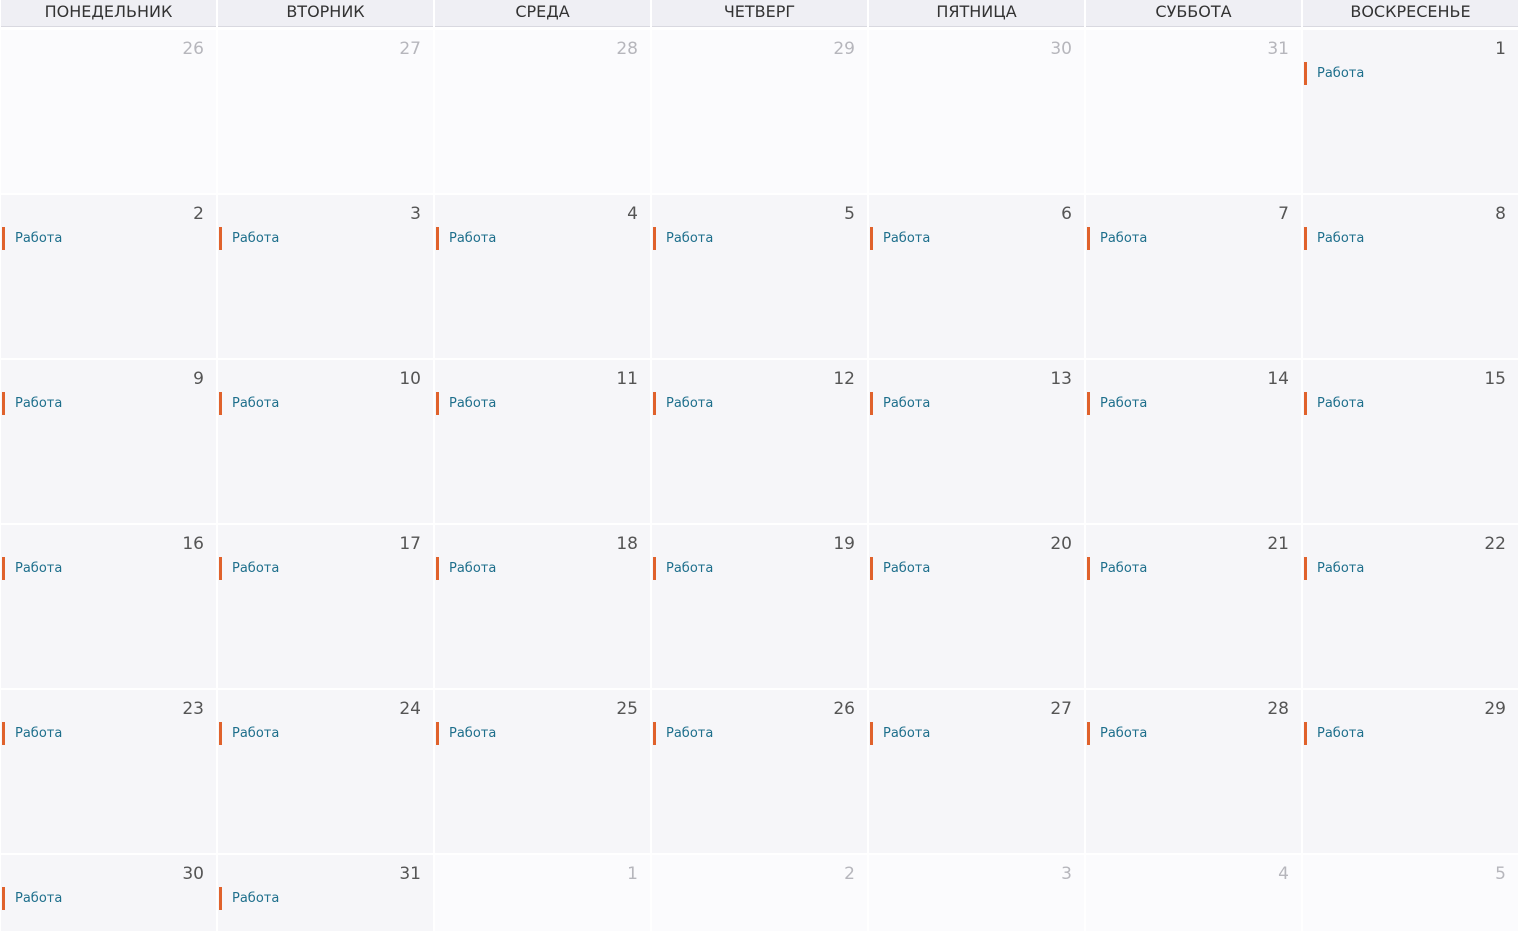  Describe the element at coordinates (325, 13) in the screenshot. I see `weekday-header-tuesday: ВТОРНИК` at that location.